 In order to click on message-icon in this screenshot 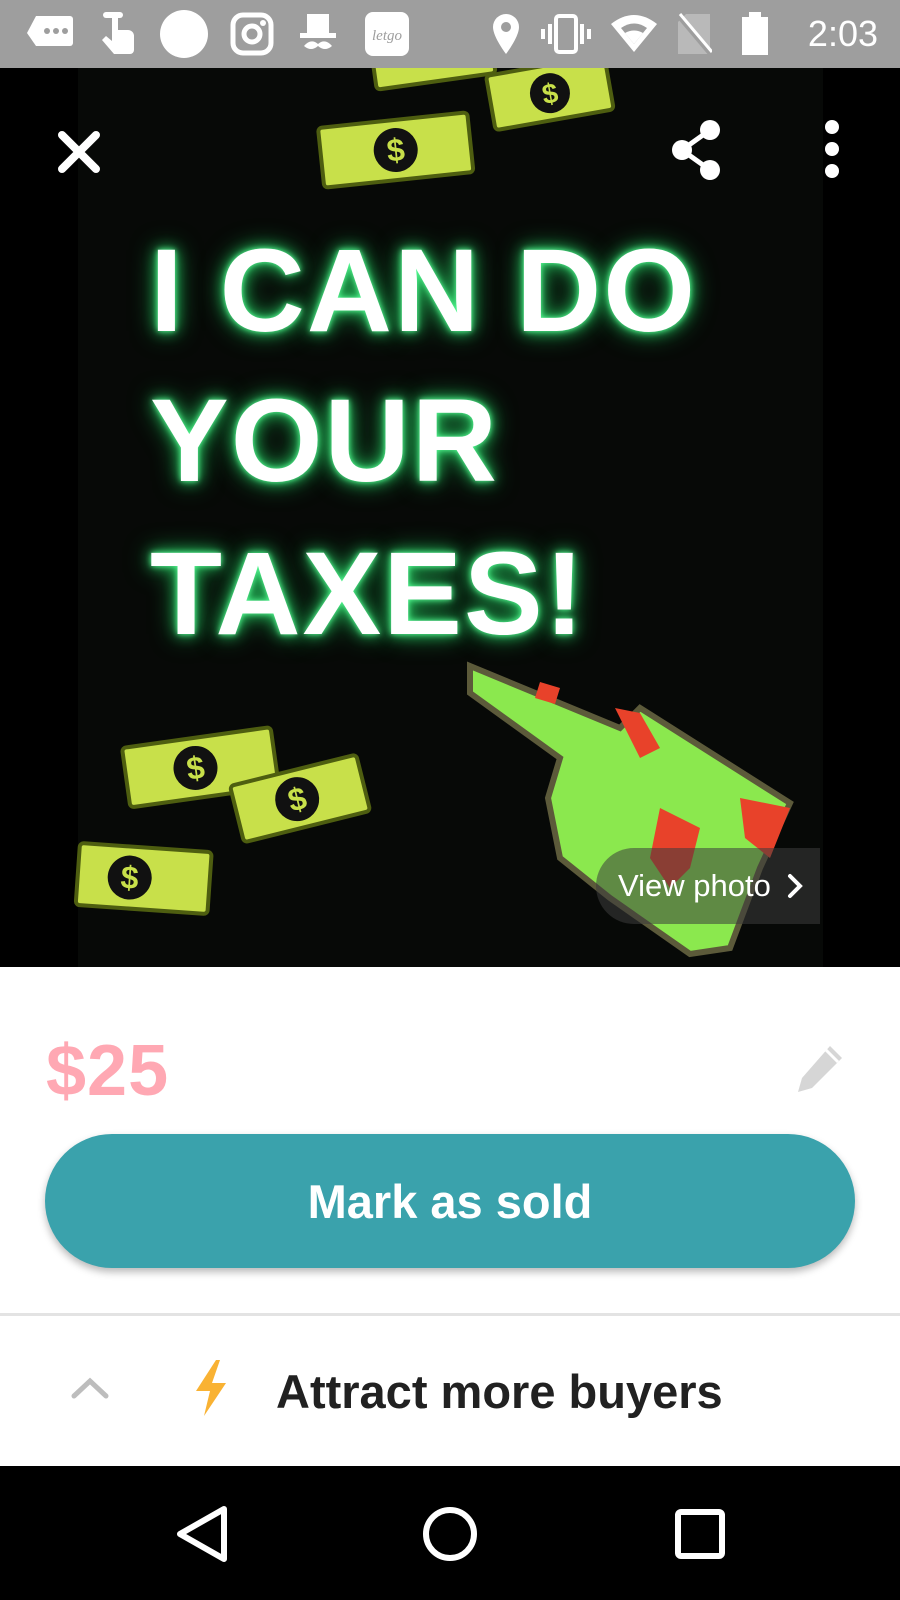, I will do `click(50, 34)`.